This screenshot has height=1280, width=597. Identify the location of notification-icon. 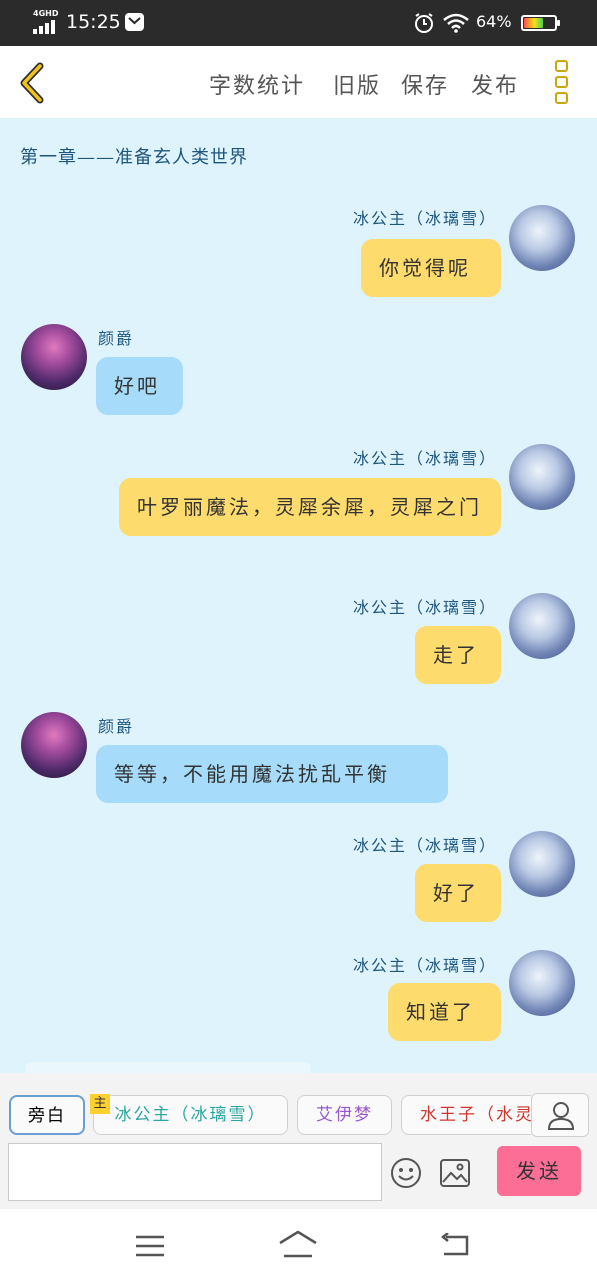
(134, 22).